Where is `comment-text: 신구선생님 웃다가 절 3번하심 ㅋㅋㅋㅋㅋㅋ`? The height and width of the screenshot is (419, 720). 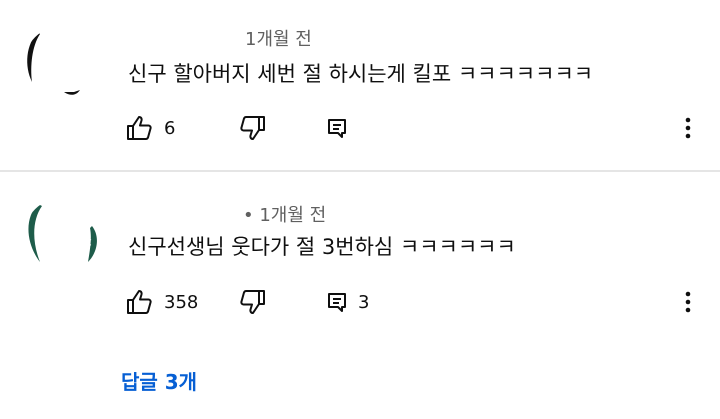 comment-text: 신구선생님 웃다가 절 3번하심 ㅋㅋㅋㅋㅋㅋ is located at coordinates (322, 247).